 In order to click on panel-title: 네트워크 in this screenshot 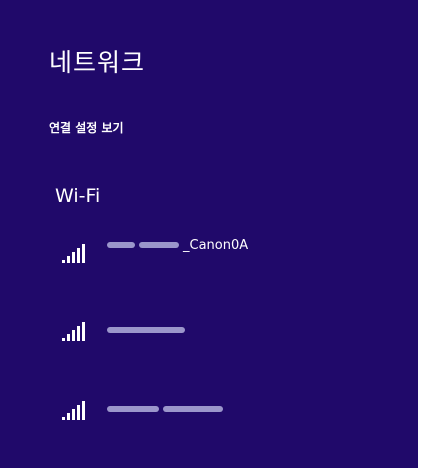, I will do `click(97, 62)`.